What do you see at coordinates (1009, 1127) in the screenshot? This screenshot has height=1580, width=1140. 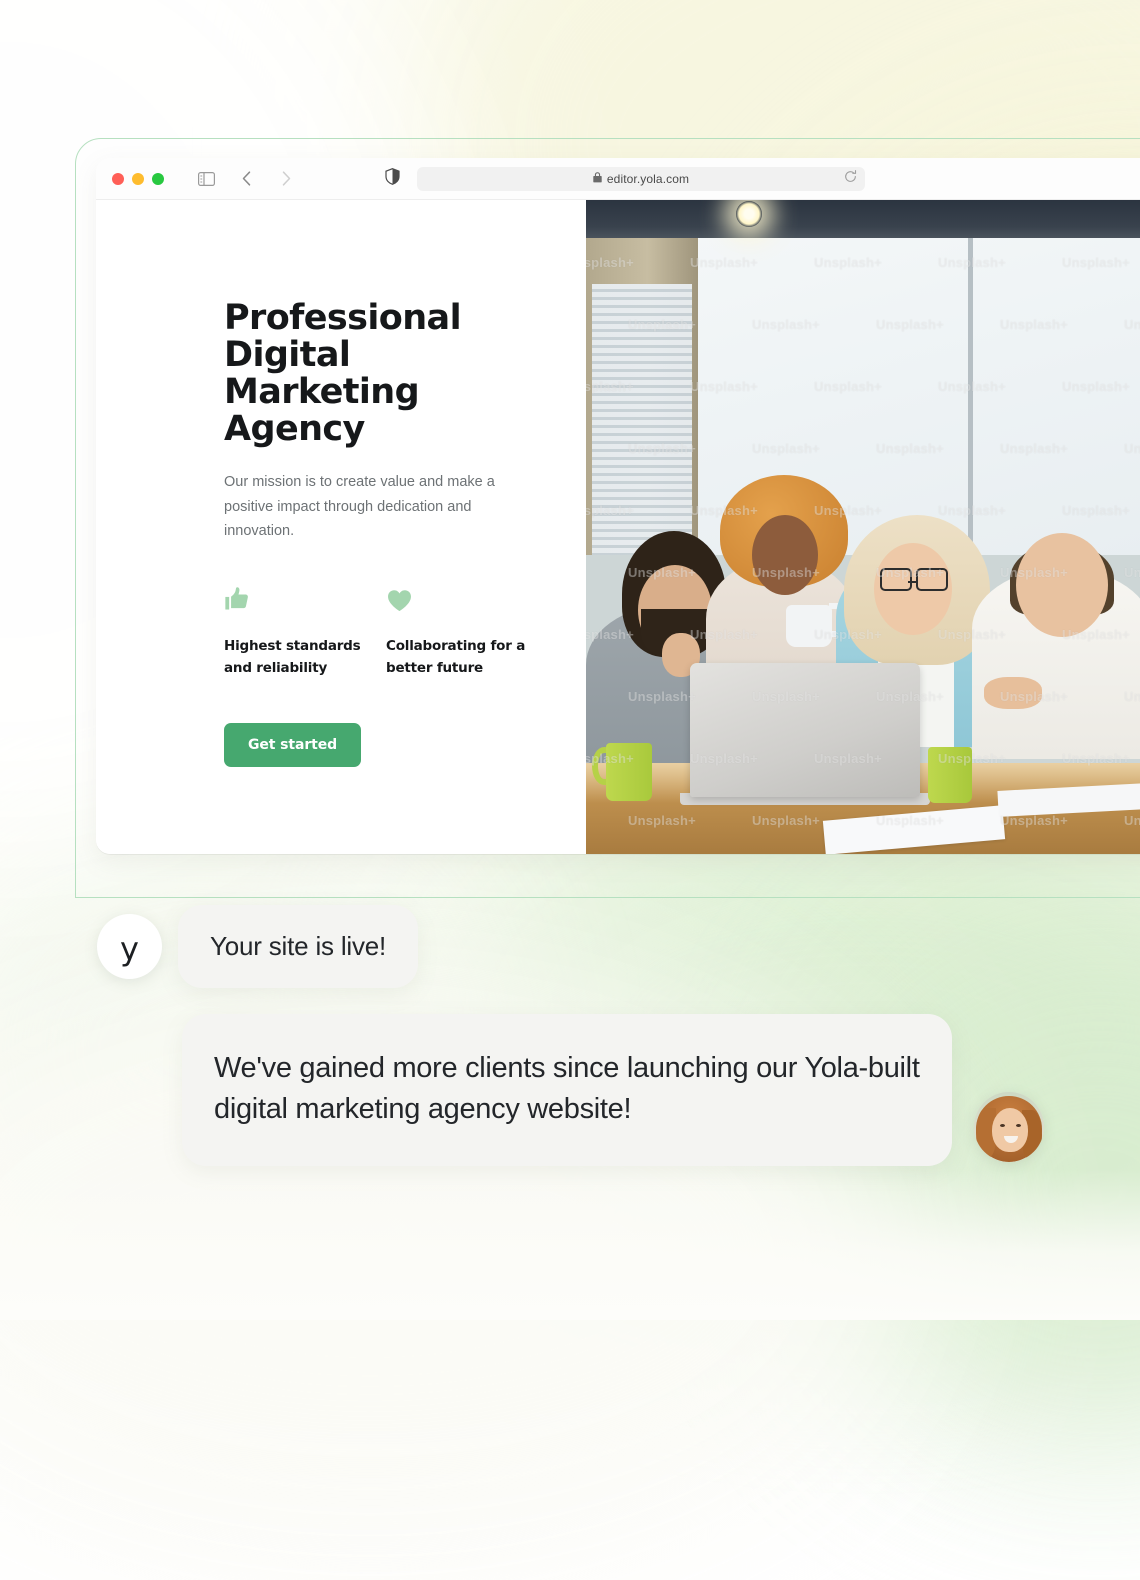 I see `user-avatar` at bounding box center [1009, 1127].